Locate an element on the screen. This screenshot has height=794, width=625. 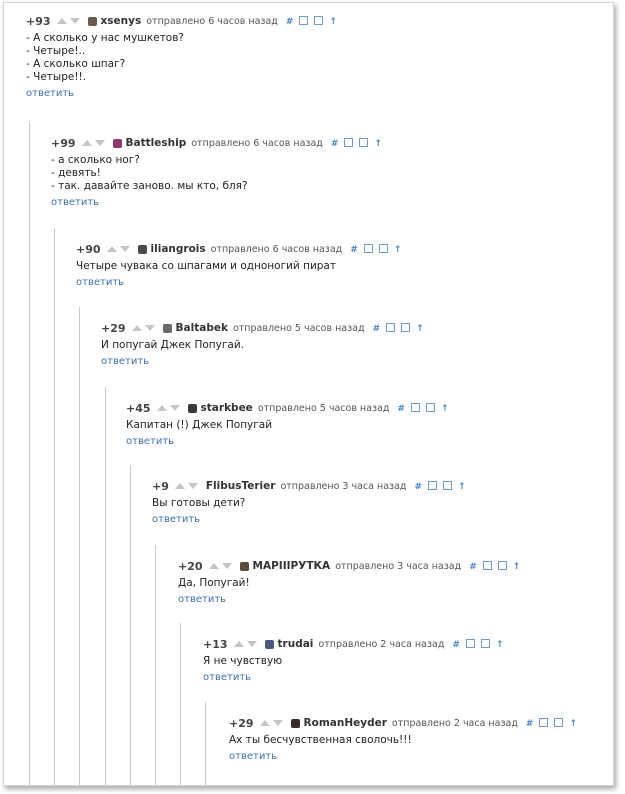
comment-text-line: Я не чувствую is located at coordinates (243, 661).